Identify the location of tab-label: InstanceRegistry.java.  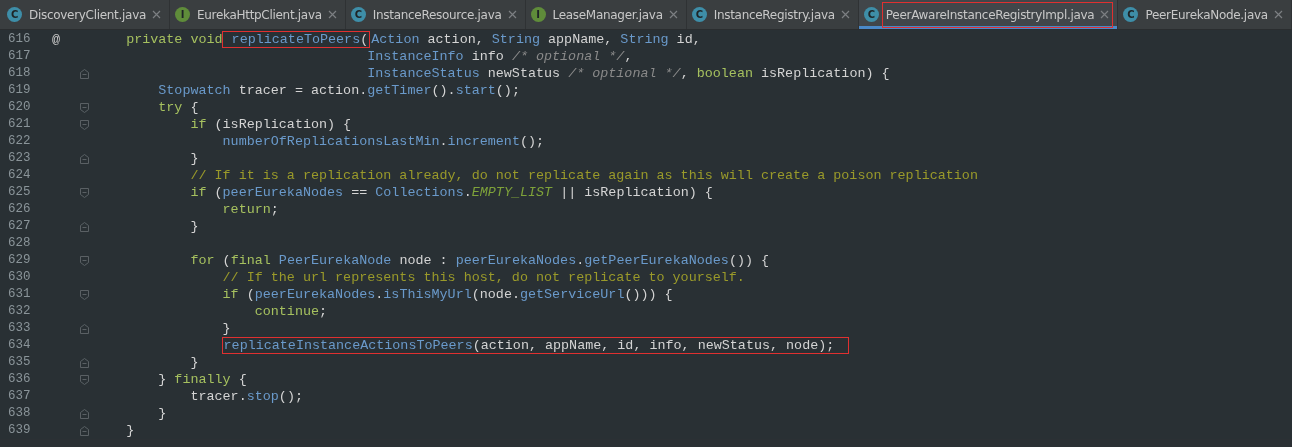
(774, 14).